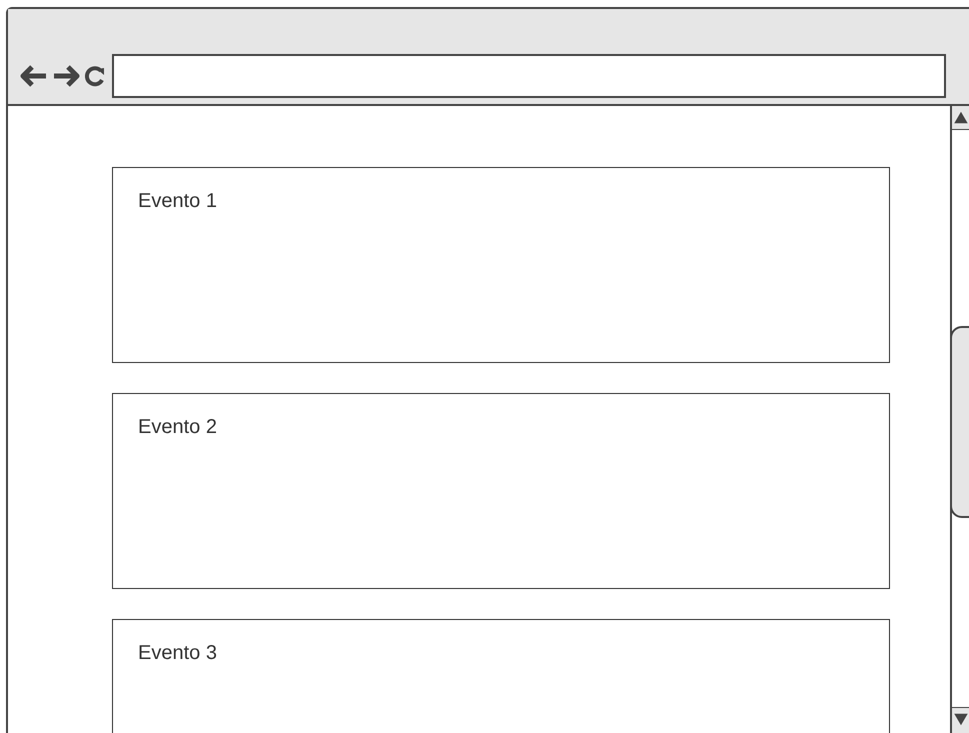  What do you see at coordinates (177, 427) in the screenshot?
I see `event-title: Evento 2` at bounding box center [177, 427].